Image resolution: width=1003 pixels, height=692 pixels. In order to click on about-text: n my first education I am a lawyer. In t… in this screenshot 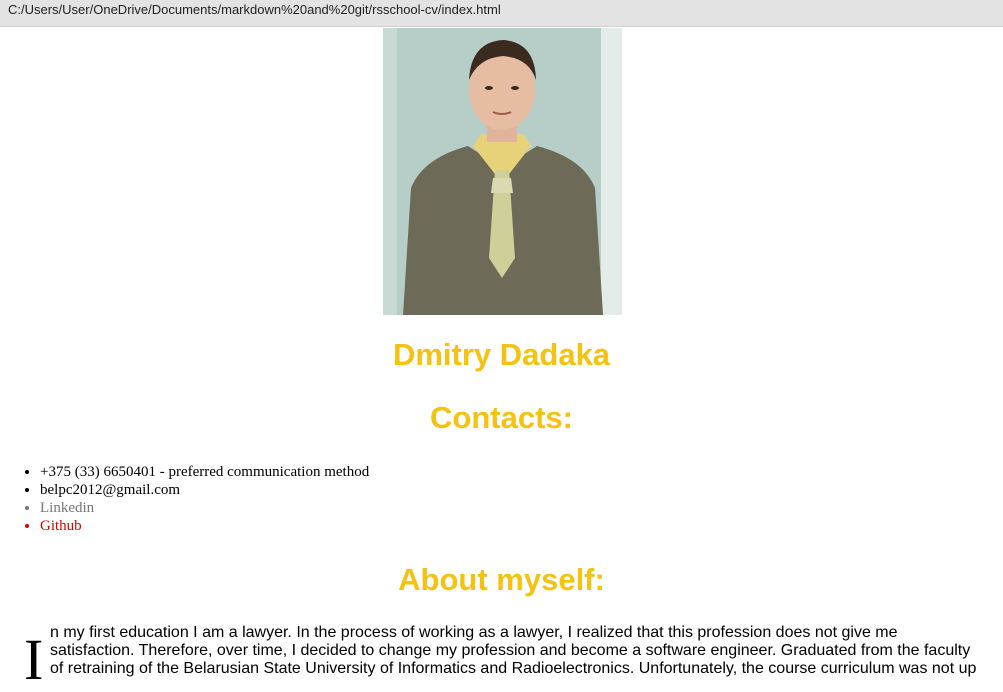, I will do `click(513, 650)`.